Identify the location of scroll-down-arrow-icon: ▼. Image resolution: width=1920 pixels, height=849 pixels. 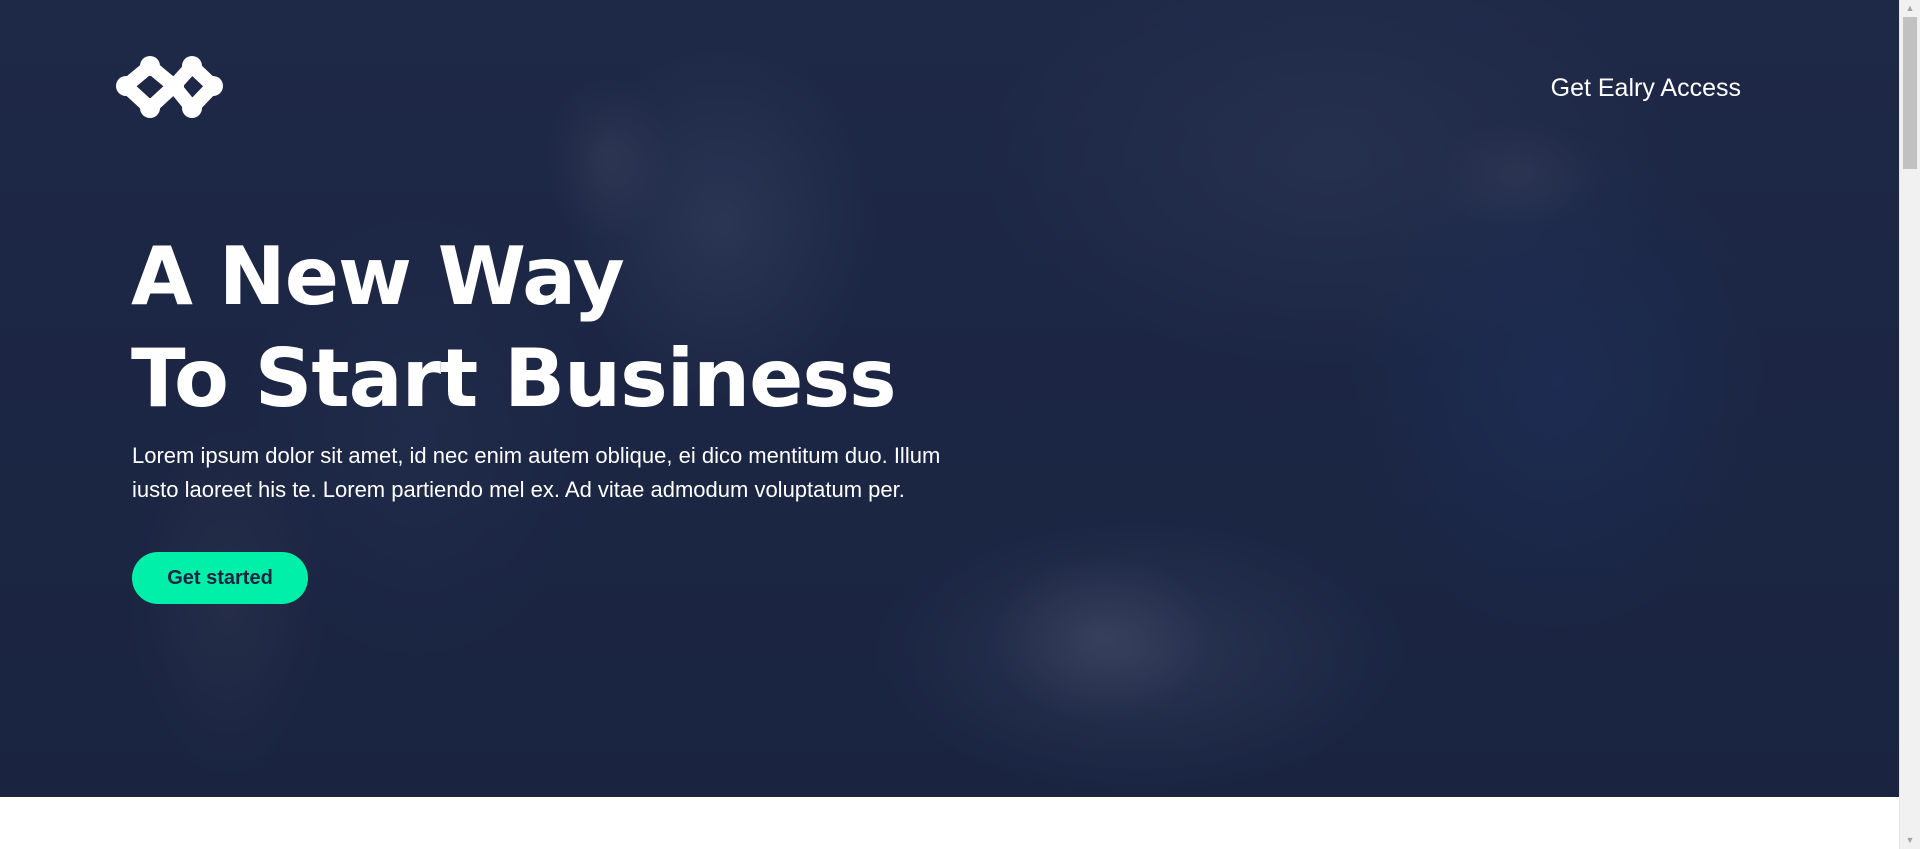
(1910, 840).